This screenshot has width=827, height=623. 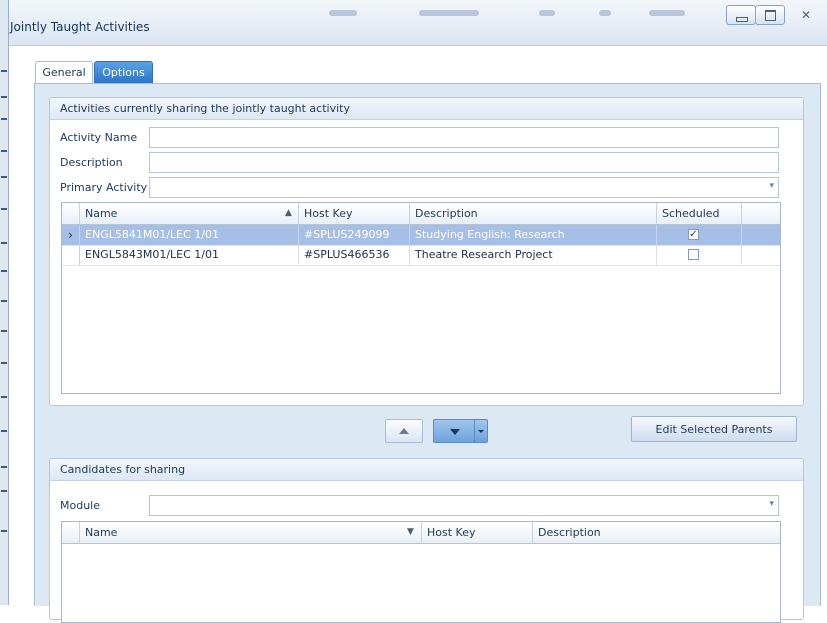 I want to click on row-description: Theatre Research Project, so click(x=533, y=255).